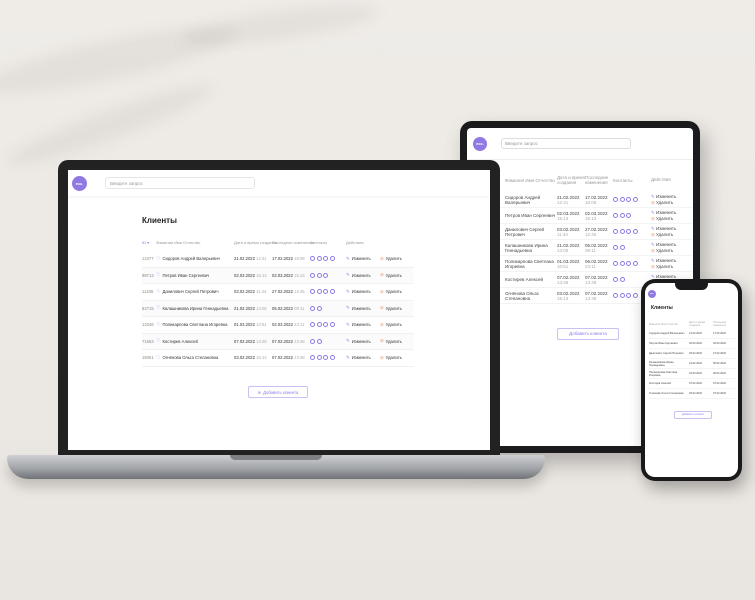 Image resolution: width=755 pixels, height=600 pixels. Describe the element at coordinates (149, 242) in the screenshot. I see `column-header-id: ID ▾` at that location.